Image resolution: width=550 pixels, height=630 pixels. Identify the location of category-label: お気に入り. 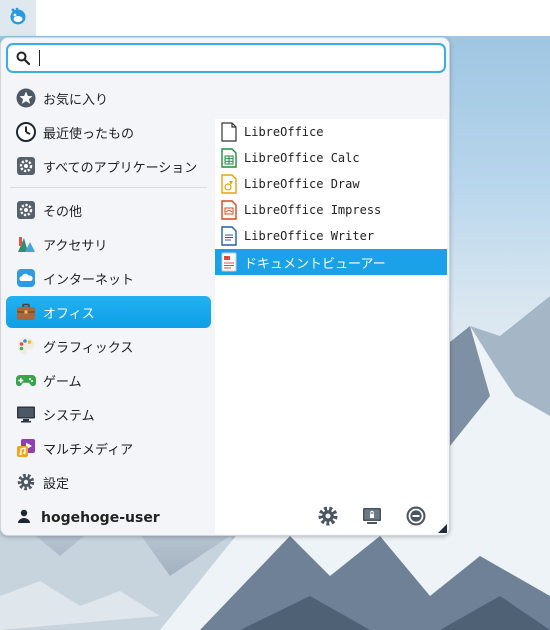
(76, 100).